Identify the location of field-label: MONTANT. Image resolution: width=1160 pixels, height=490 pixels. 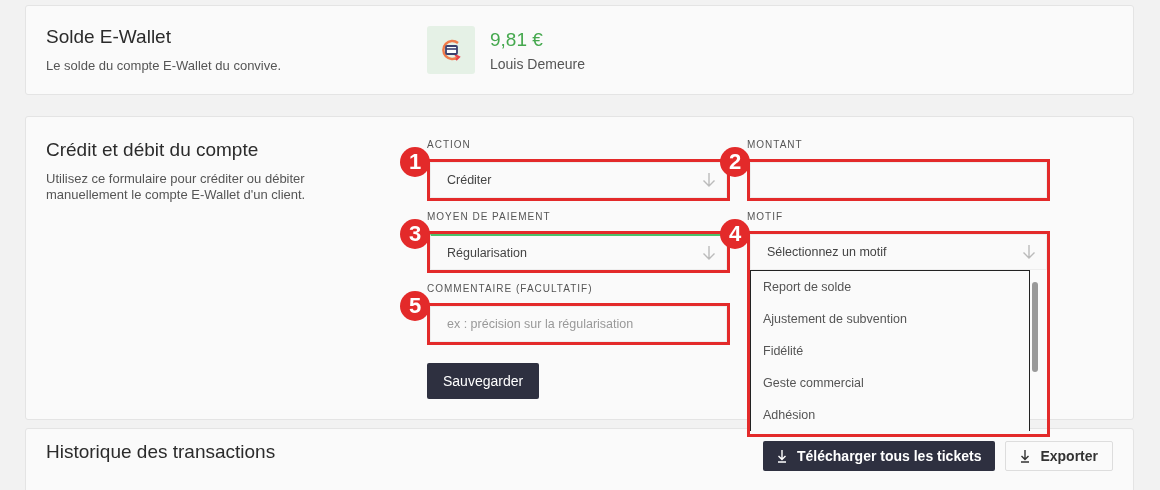
(775, 144).